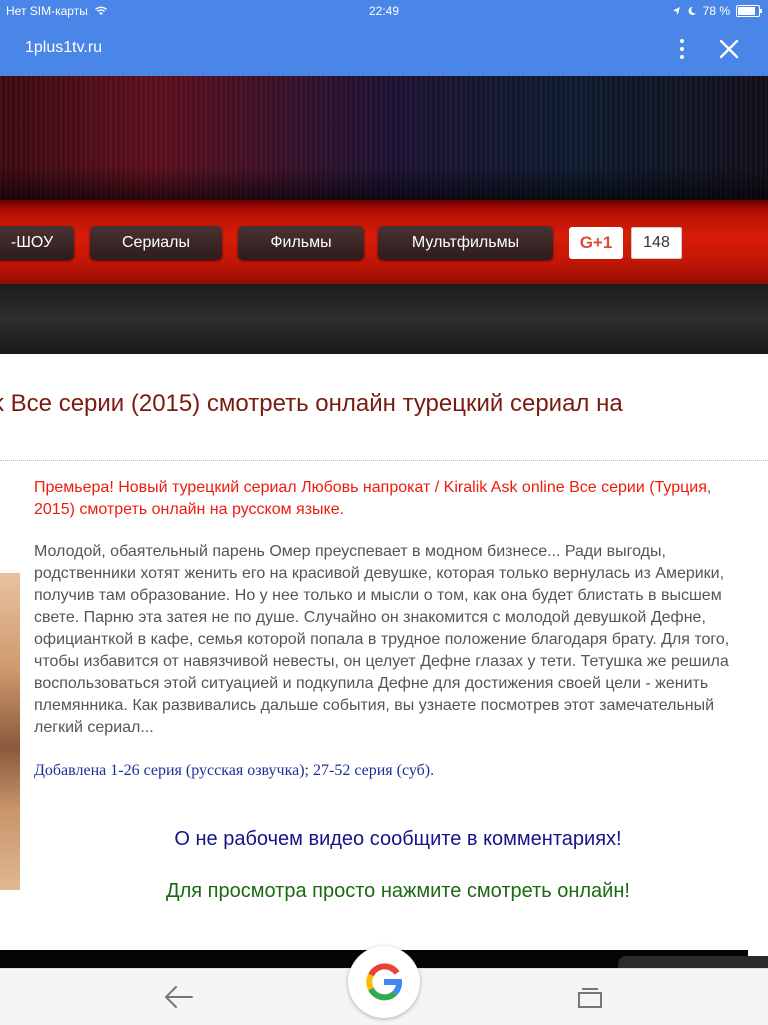  I want to click on location-icon, so click(676, 11).